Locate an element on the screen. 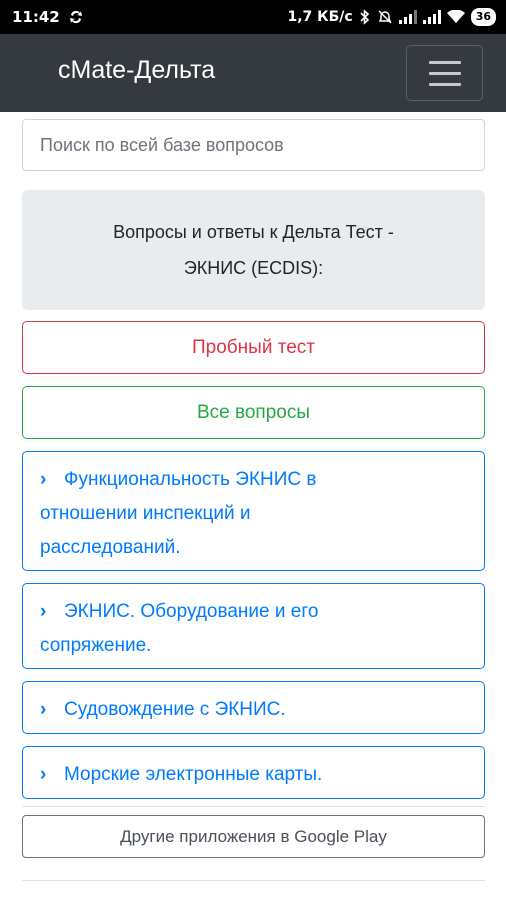 The width and height of the screenshot is (506, 900). trial-test-button: Пробный тест is located at coordinates (253, 347).